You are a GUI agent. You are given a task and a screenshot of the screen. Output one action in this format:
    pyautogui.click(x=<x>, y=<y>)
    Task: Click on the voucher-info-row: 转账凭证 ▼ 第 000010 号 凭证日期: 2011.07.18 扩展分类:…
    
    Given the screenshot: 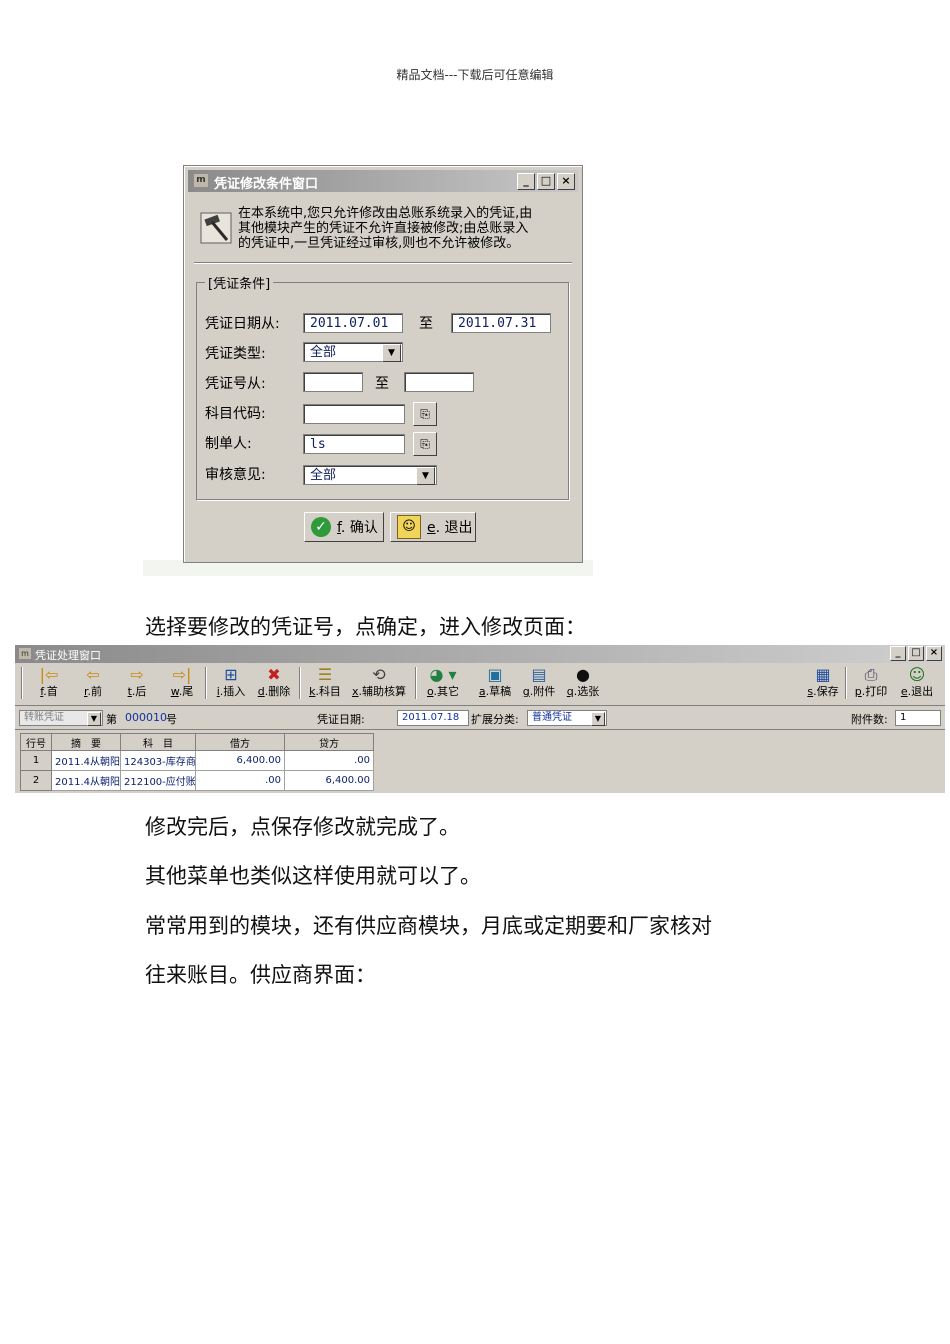 What is the action you would take?
    pyautogui.click(x=480, y=718)
    